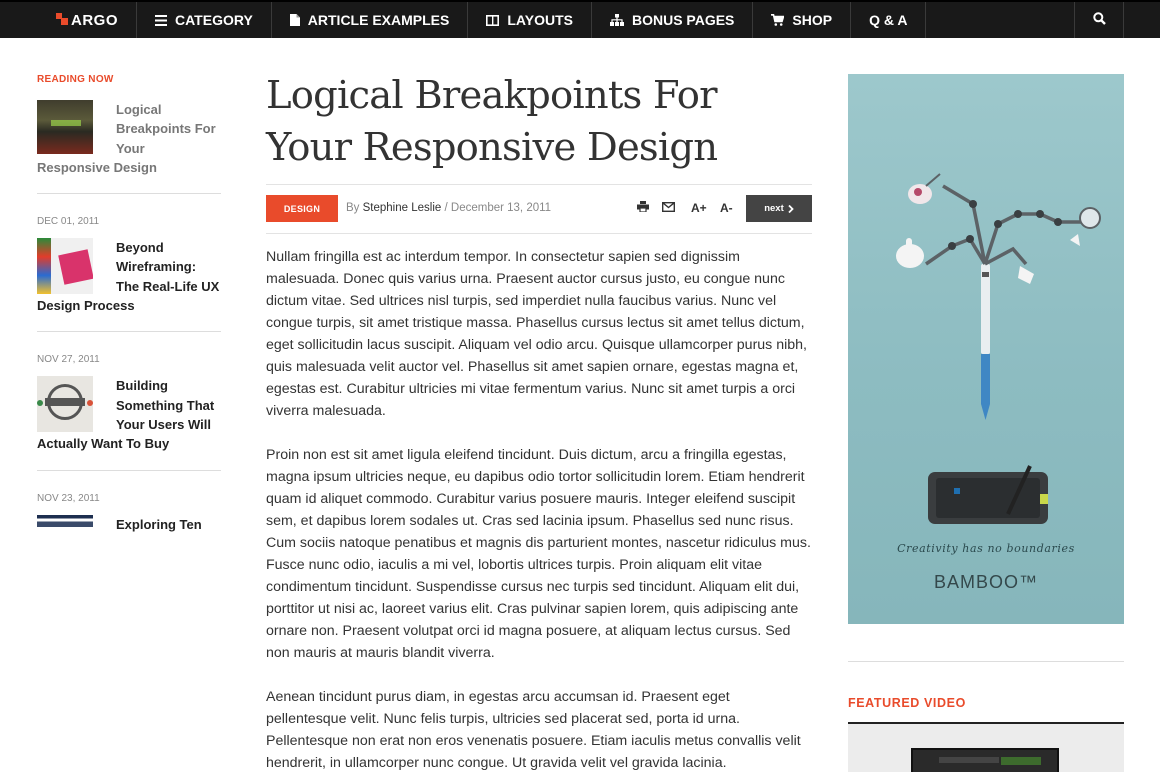  I want to click on email-button, so click(668, 208).